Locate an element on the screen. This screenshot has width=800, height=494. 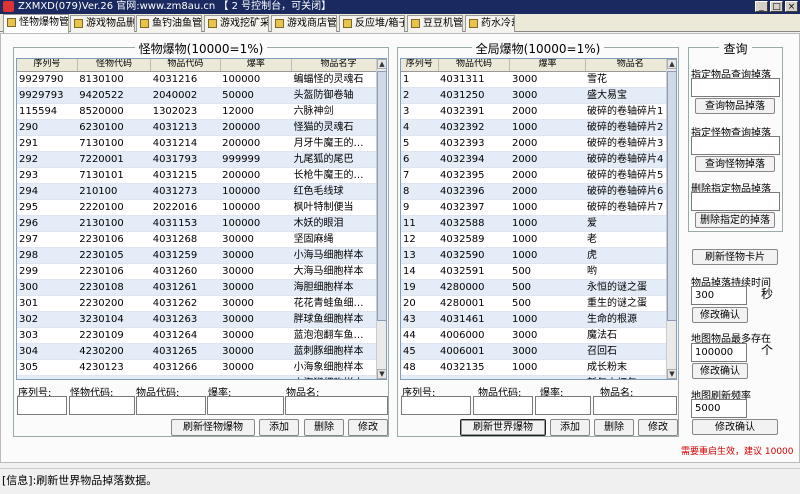
table-row: 45 4006001 3000 召回石 is located at coordinates (538, 351).